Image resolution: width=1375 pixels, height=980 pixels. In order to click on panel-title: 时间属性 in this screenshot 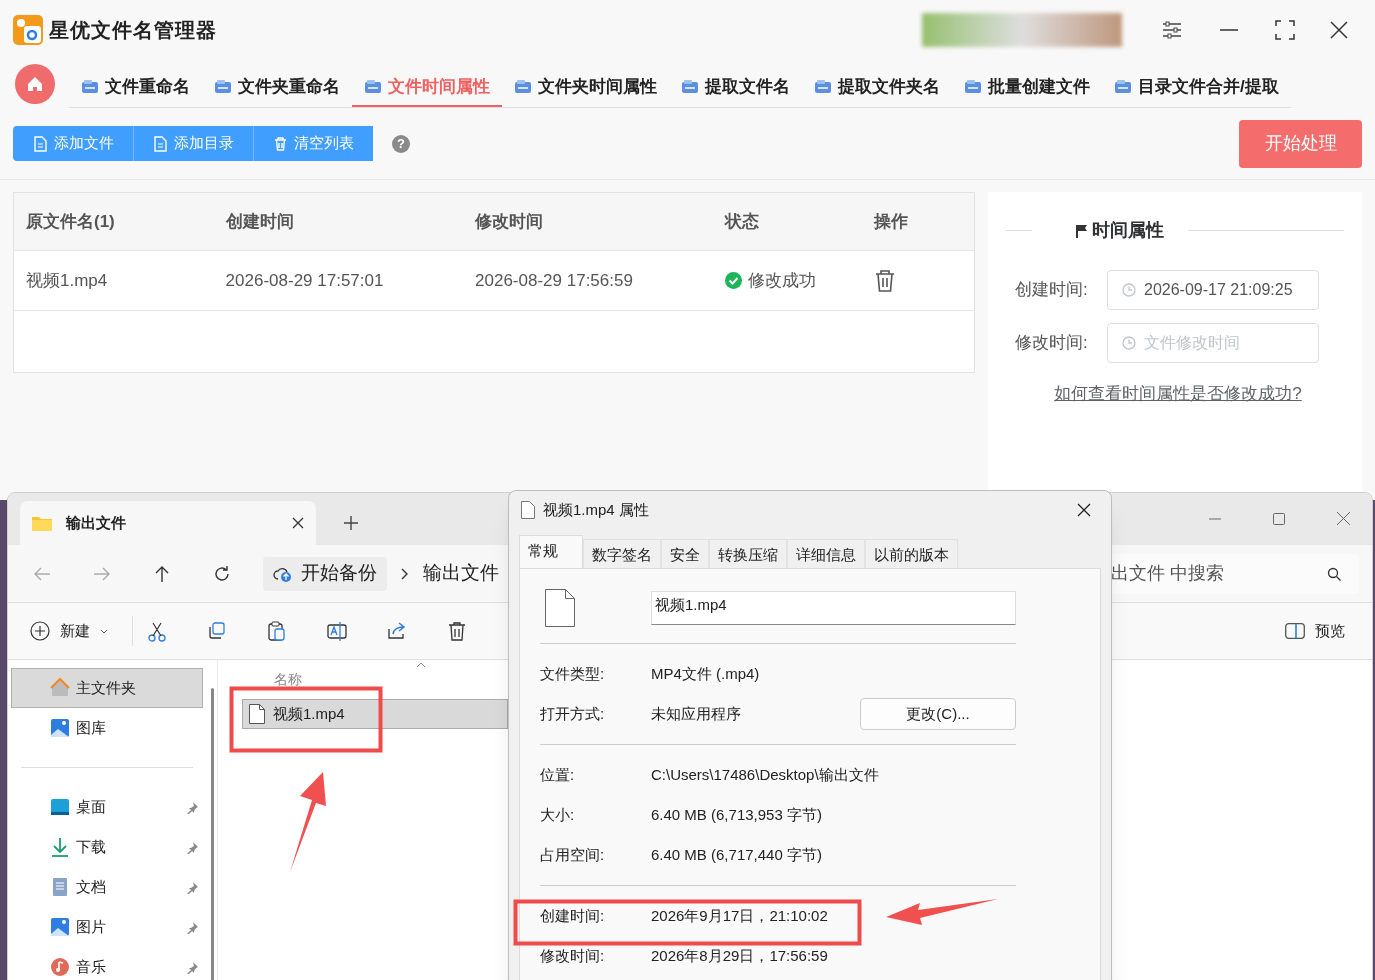, I will do `click(1128, 230)`.